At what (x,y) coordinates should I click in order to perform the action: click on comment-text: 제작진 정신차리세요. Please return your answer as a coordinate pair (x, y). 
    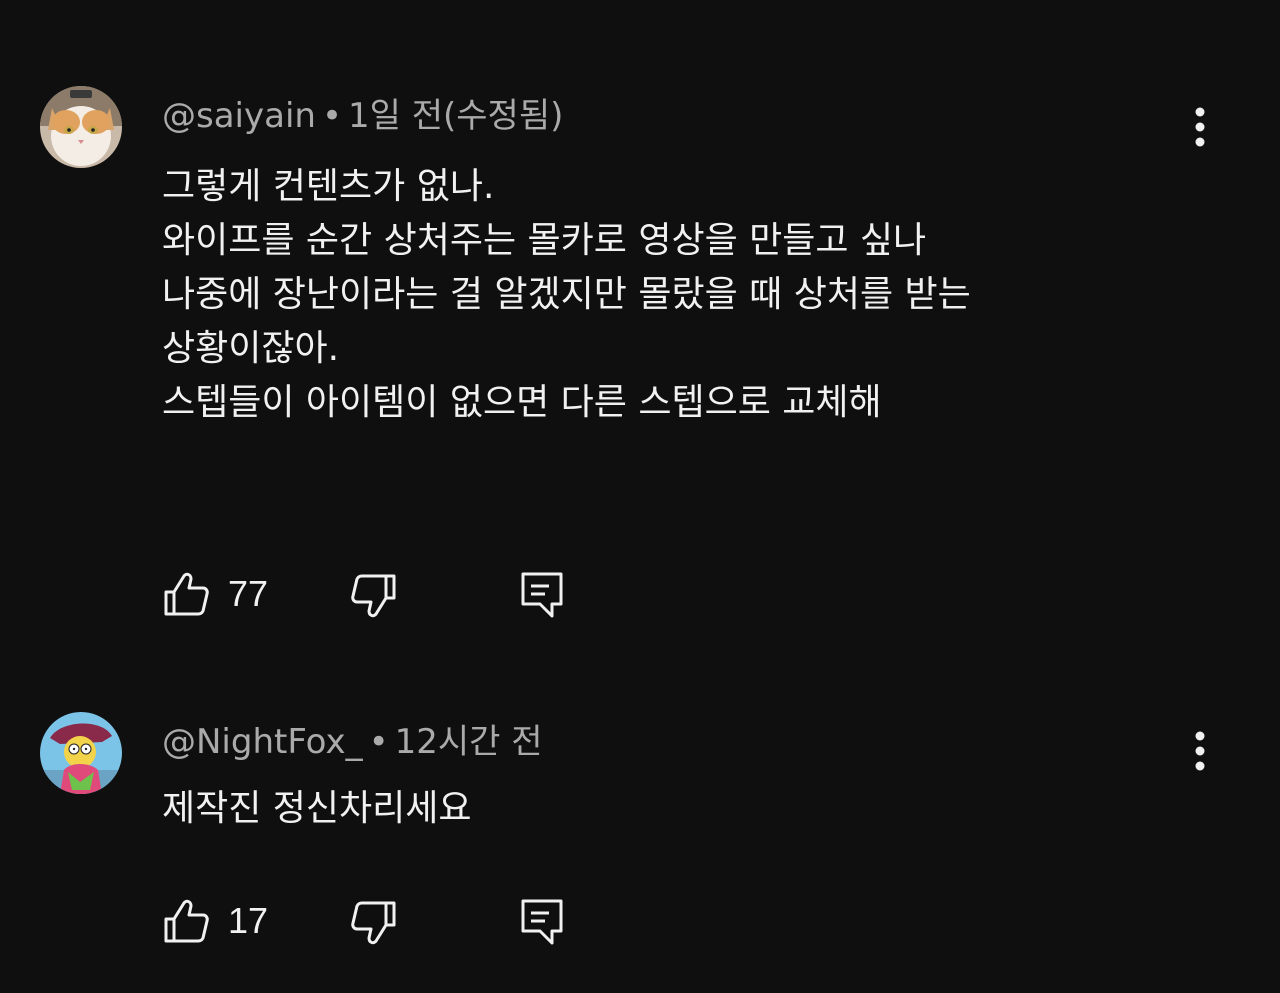
    Looking at the image, I should click on (317, 809).